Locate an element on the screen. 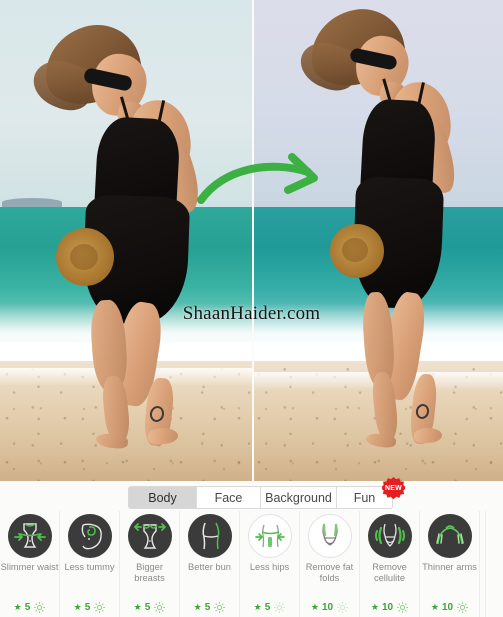  tummy-icon is located at coordinates (89, 536).